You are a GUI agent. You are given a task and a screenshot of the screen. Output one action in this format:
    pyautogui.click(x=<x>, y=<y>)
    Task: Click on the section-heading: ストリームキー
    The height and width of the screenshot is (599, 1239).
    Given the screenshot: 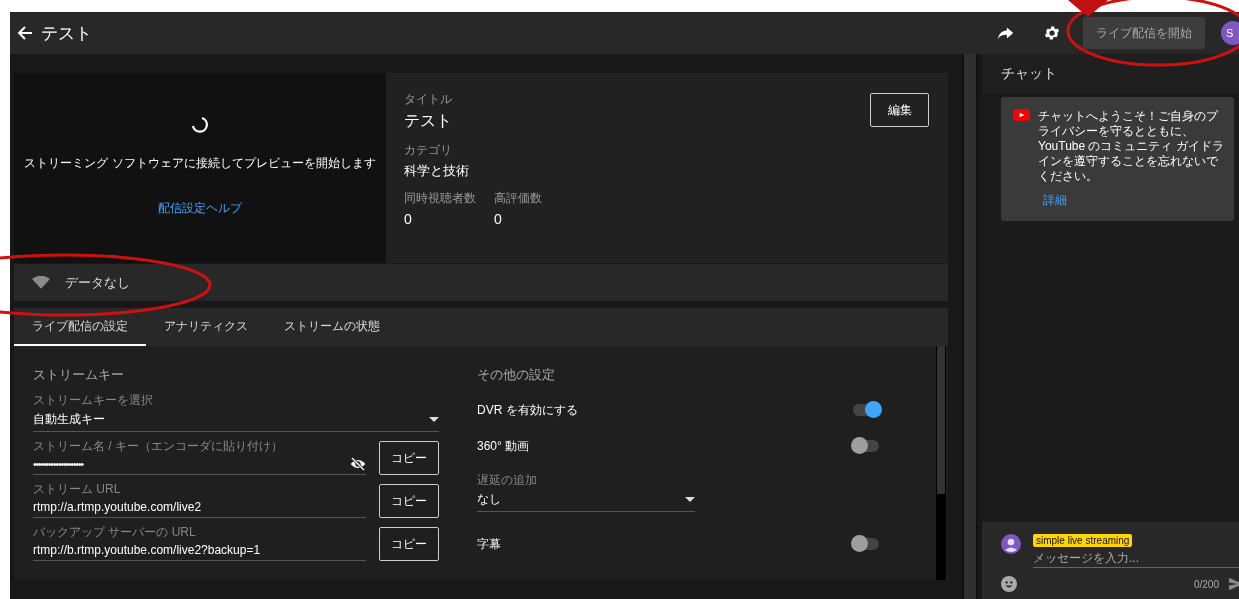 What is the action you would take?
    pyautogui.click(x=79, y=375)
    